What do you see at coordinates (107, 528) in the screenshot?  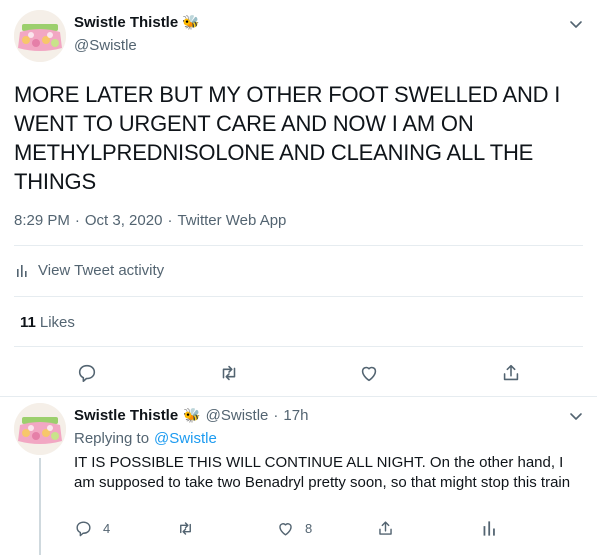 I see `reply-count: 4` at bounding box center [107, 528].